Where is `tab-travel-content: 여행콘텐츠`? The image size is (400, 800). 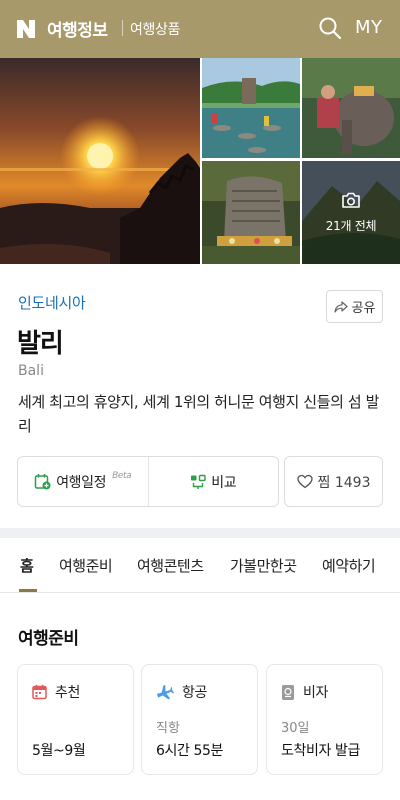 tab-travel-content: 여행콘텐츠 is located at coordinates (170, 565).